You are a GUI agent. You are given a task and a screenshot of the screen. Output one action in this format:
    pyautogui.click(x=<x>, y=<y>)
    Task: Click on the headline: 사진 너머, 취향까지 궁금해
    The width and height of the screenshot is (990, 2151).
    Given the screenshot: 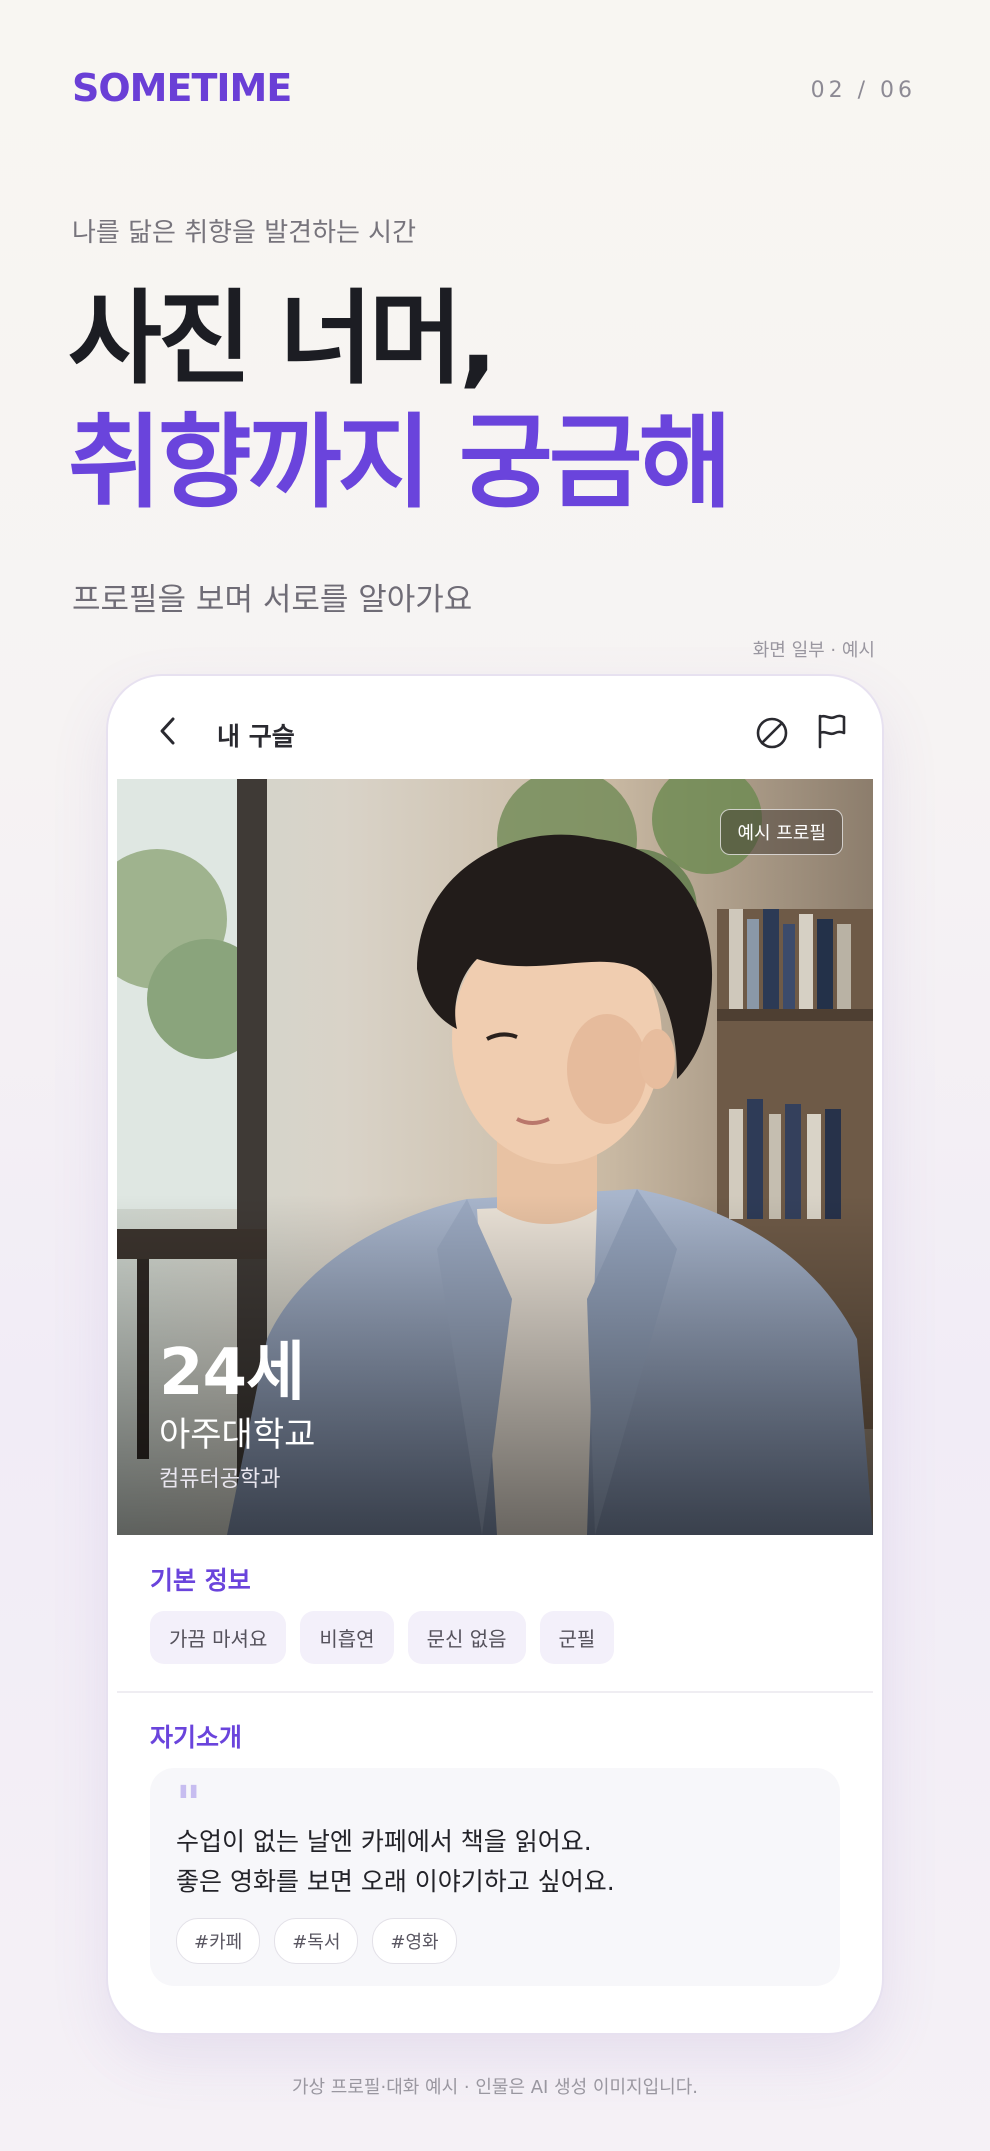 What is the action you would take?
    pyautogui.click(x=400, y=402)
    